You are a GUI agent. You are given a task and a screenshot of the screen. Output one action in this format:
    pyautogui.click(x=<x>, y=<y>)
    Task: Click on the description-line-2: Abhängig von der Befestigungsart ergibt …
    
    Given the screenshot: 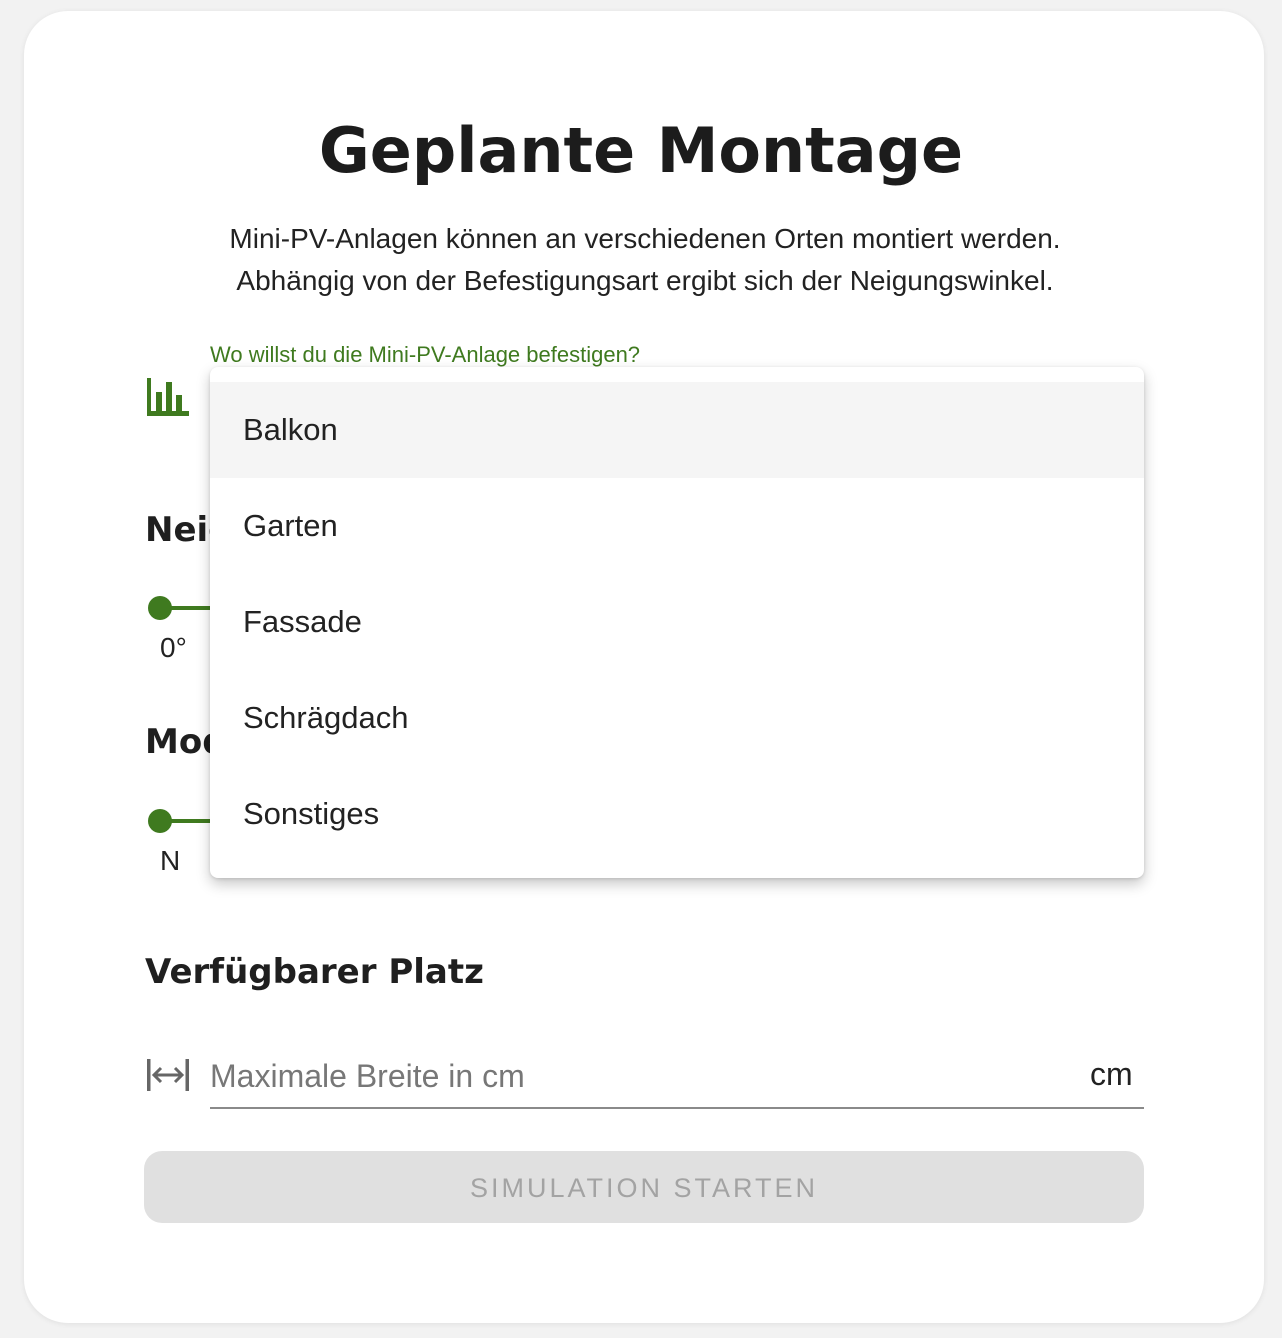 What is the action you would take?
    pyautogui.click(x=645, y=280)
    